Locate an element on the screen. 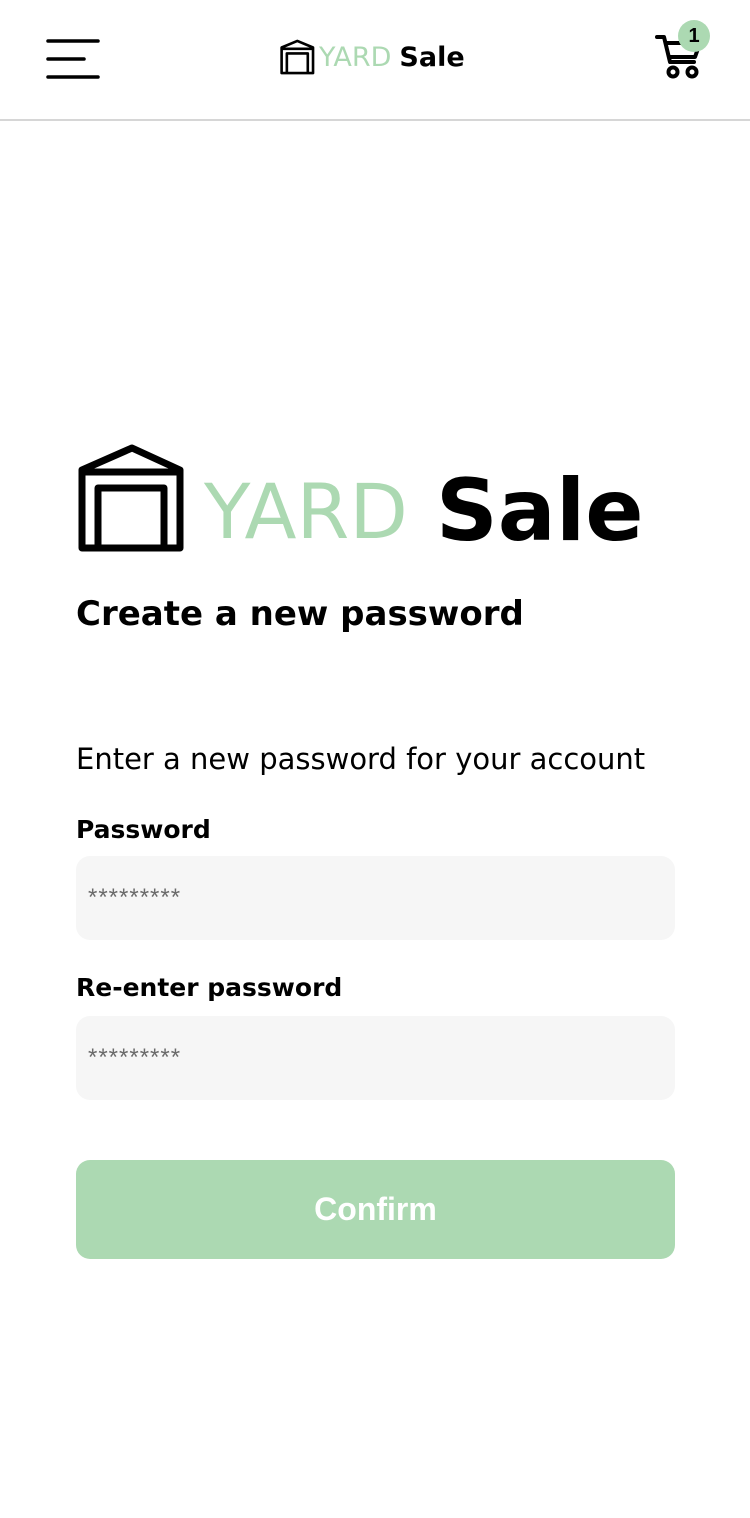 This screenshot has width=750, height=1518. confirm-button: Confirm is located at coordinates (375, 1209).